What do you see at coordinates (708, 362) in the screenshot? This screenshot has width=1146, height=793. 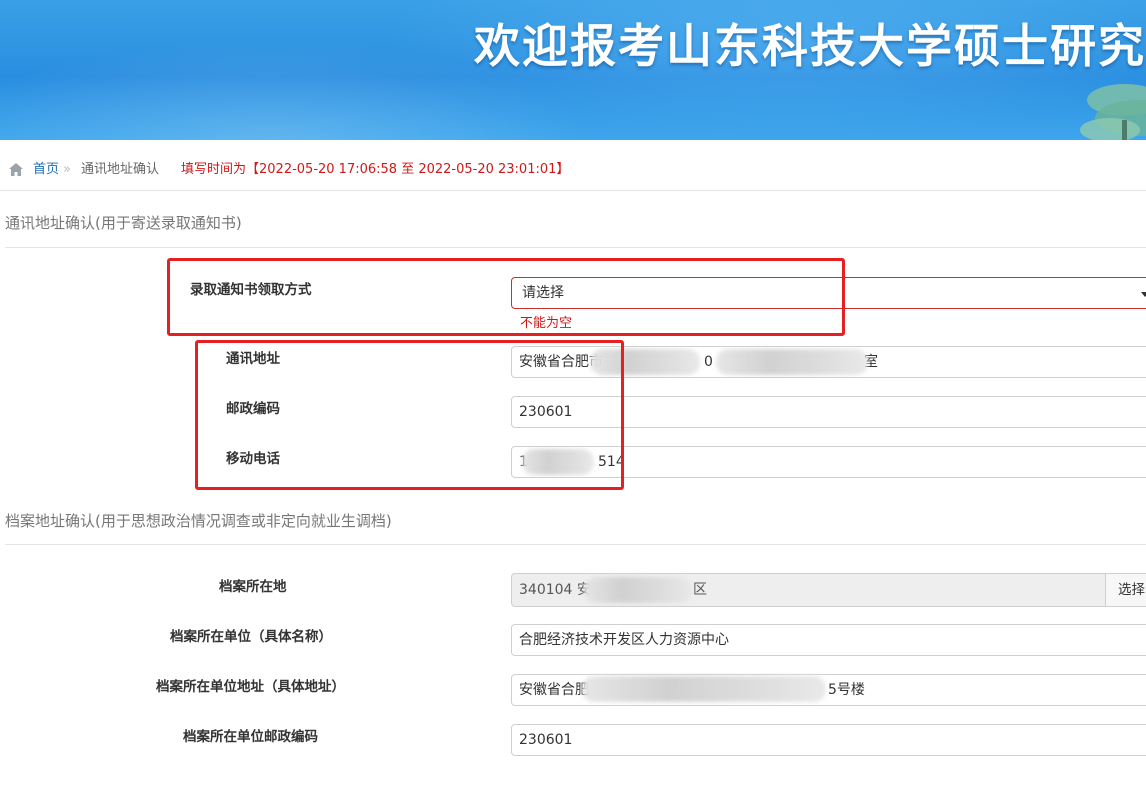 I see `address-value-mid: 0` at bounding box center [708, 362].